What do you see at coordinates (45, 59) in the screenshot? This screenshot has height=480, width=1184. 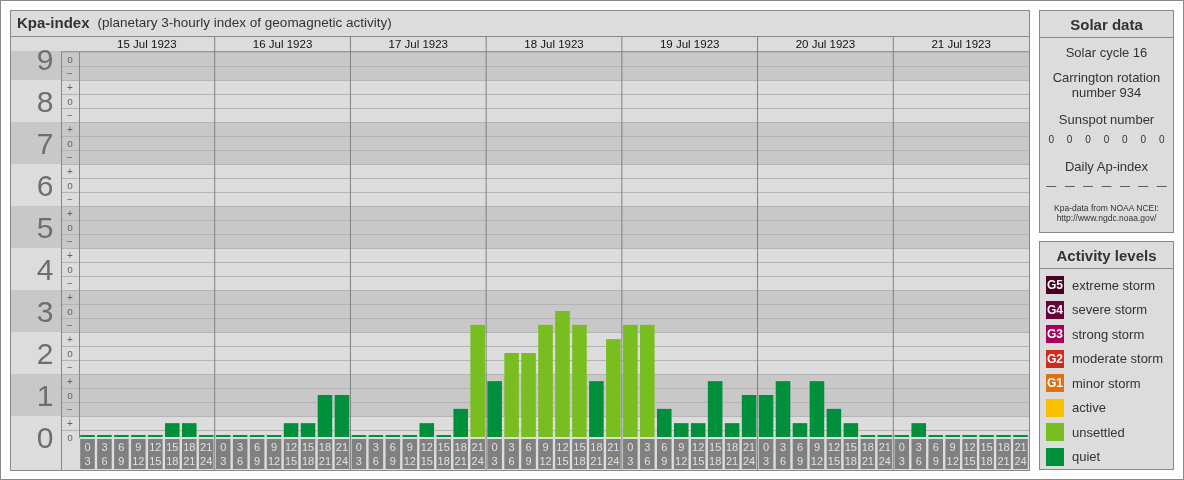 I see `axis-label: 9` at bounding box center [45, 59].